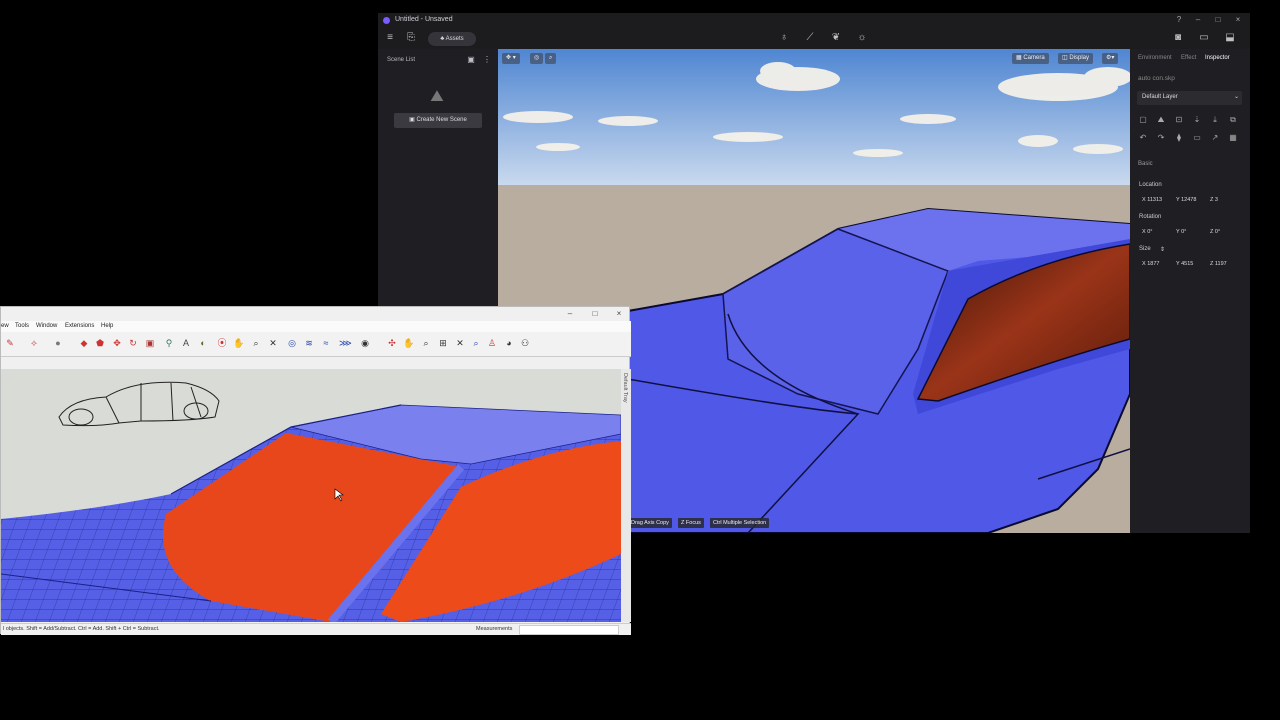 This screenshot has width=1280, height=720. What do you see at coordinates (1179, 119) in the screenshot?
I see `focus-icon: ⊡` at bounding box center [1179, 119].